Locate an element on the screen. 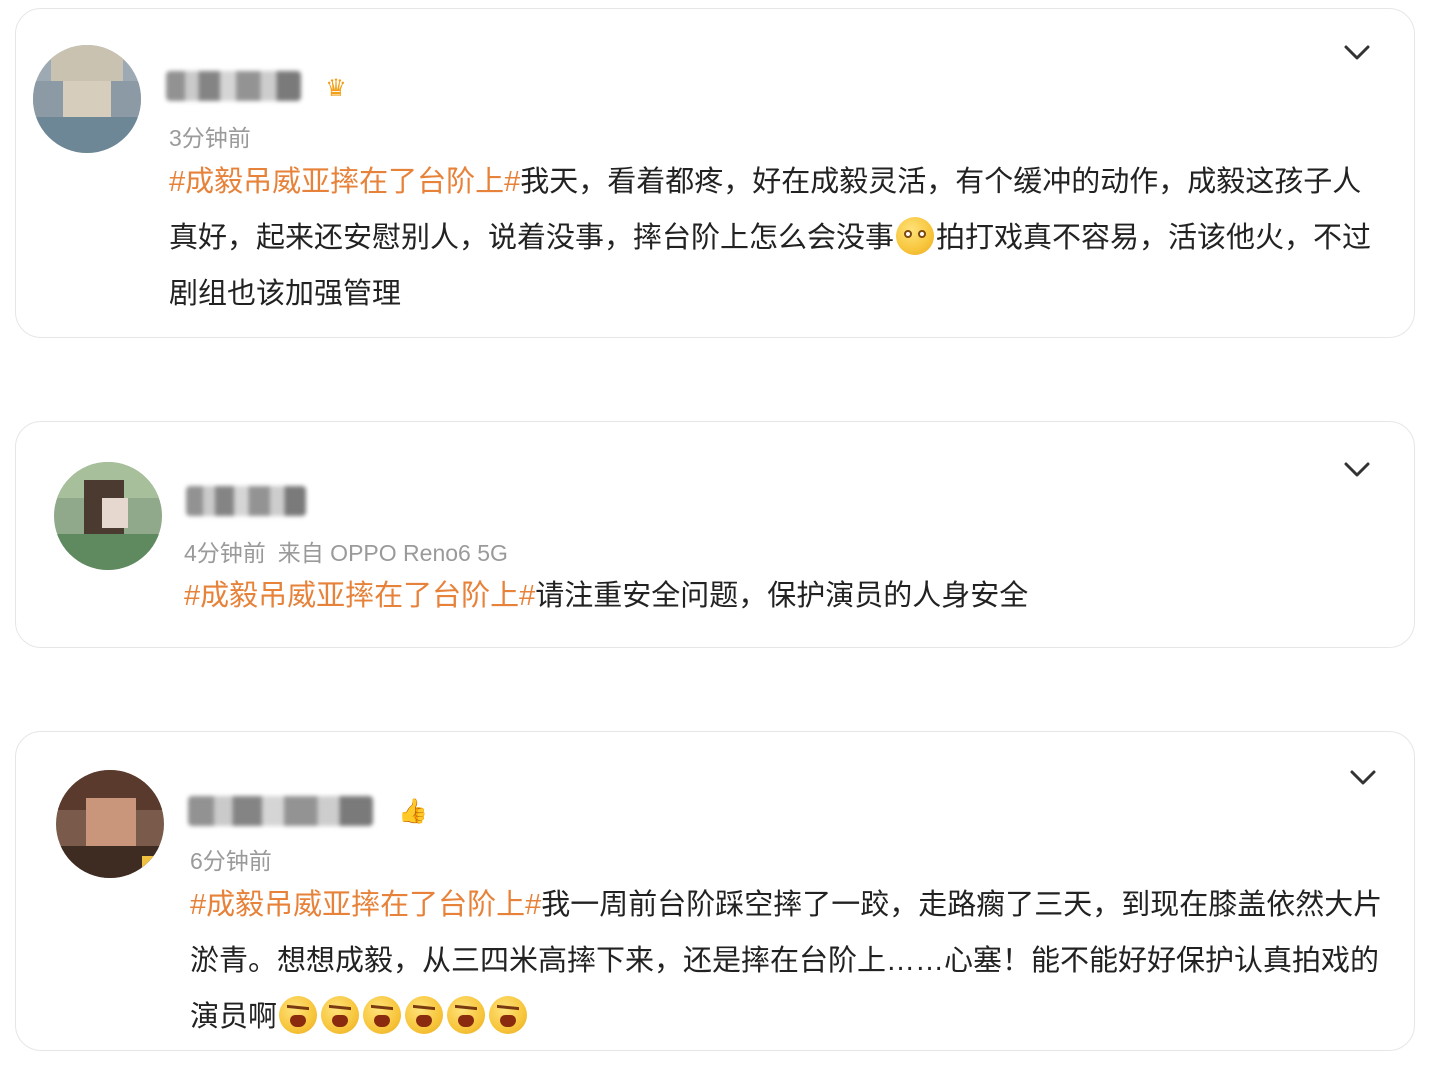 Image resolution: width=1438 pixels, height=1086 pixels. comment-meta: 6分钟前 is located at coordinates (231, 859).